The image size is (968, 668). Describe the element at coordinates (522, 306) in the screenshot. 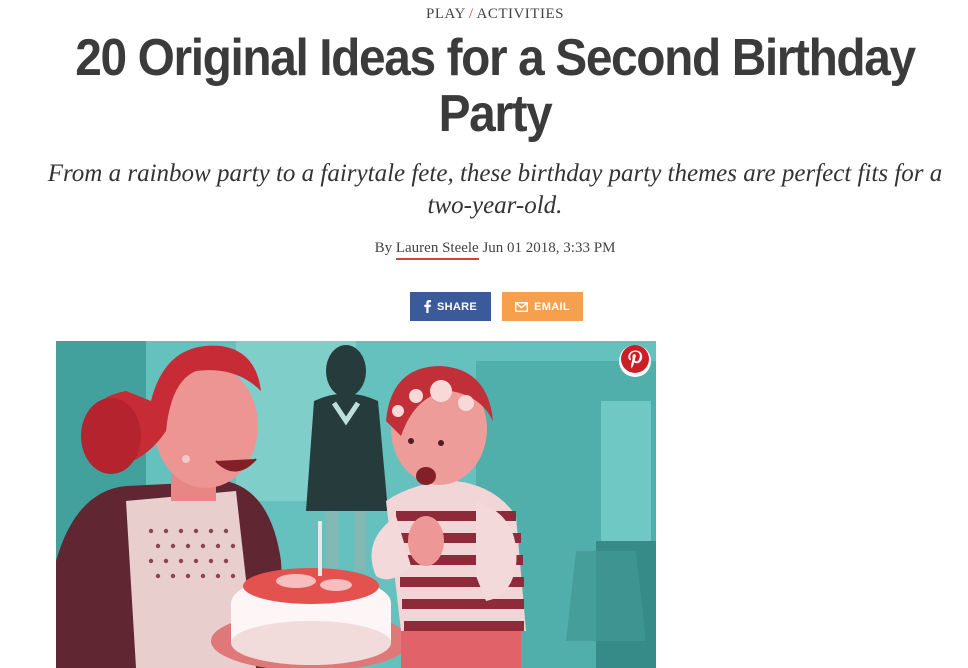

I see `envelope-icon` at that location.